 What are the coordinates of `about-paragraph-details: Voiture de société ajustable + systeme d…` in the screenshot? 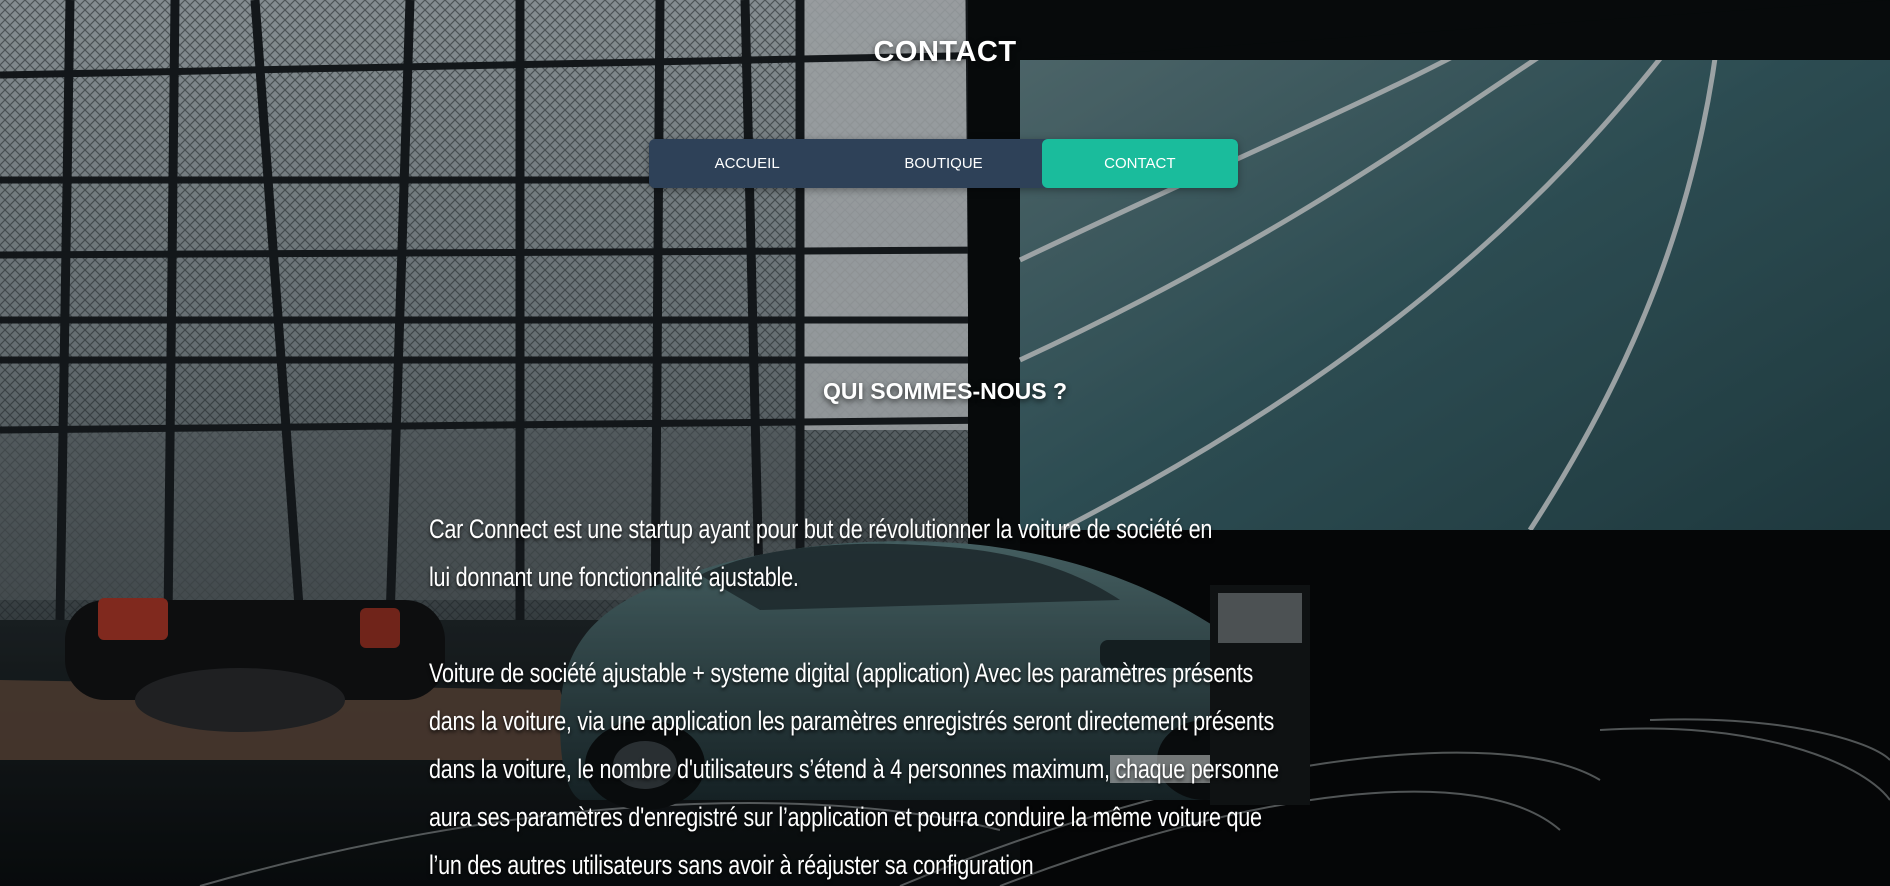 It's located at (854, 769).